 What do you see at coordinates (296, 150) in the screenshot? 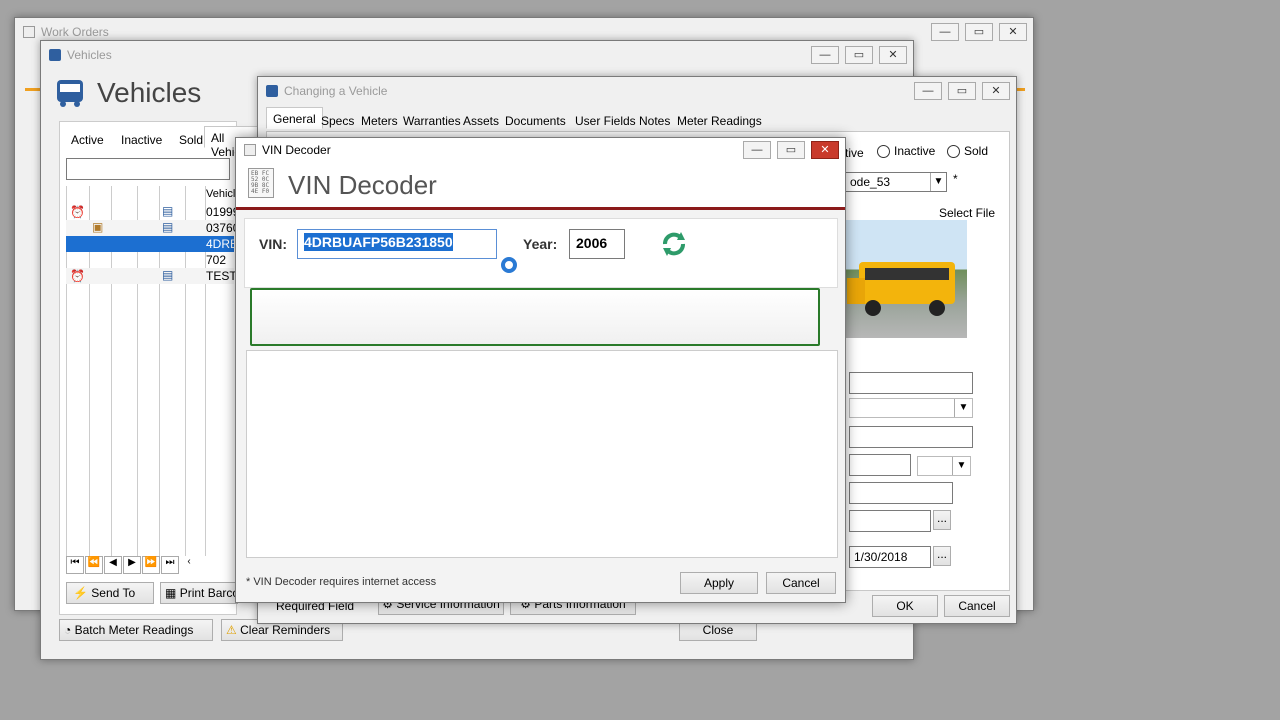
I see `vin-title: VIN Decoder` at bounding box center [296, 150].